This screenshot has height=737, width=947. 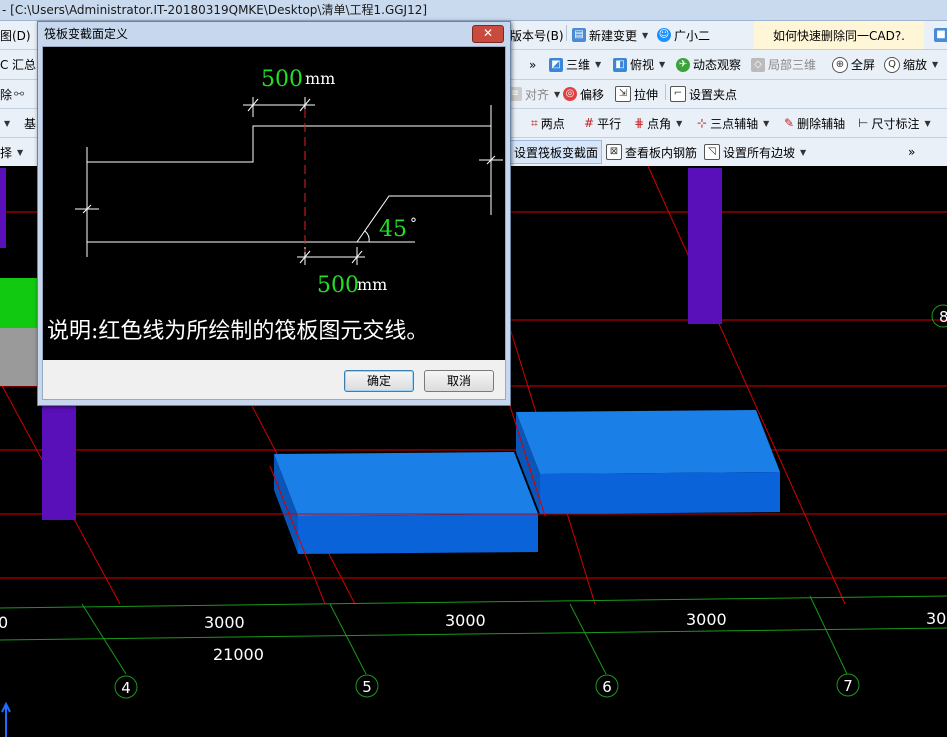 What do you see at coordinates (848, 686) in the screenshot?
I see `axis-label: 7` at bounding box center [848, 686].